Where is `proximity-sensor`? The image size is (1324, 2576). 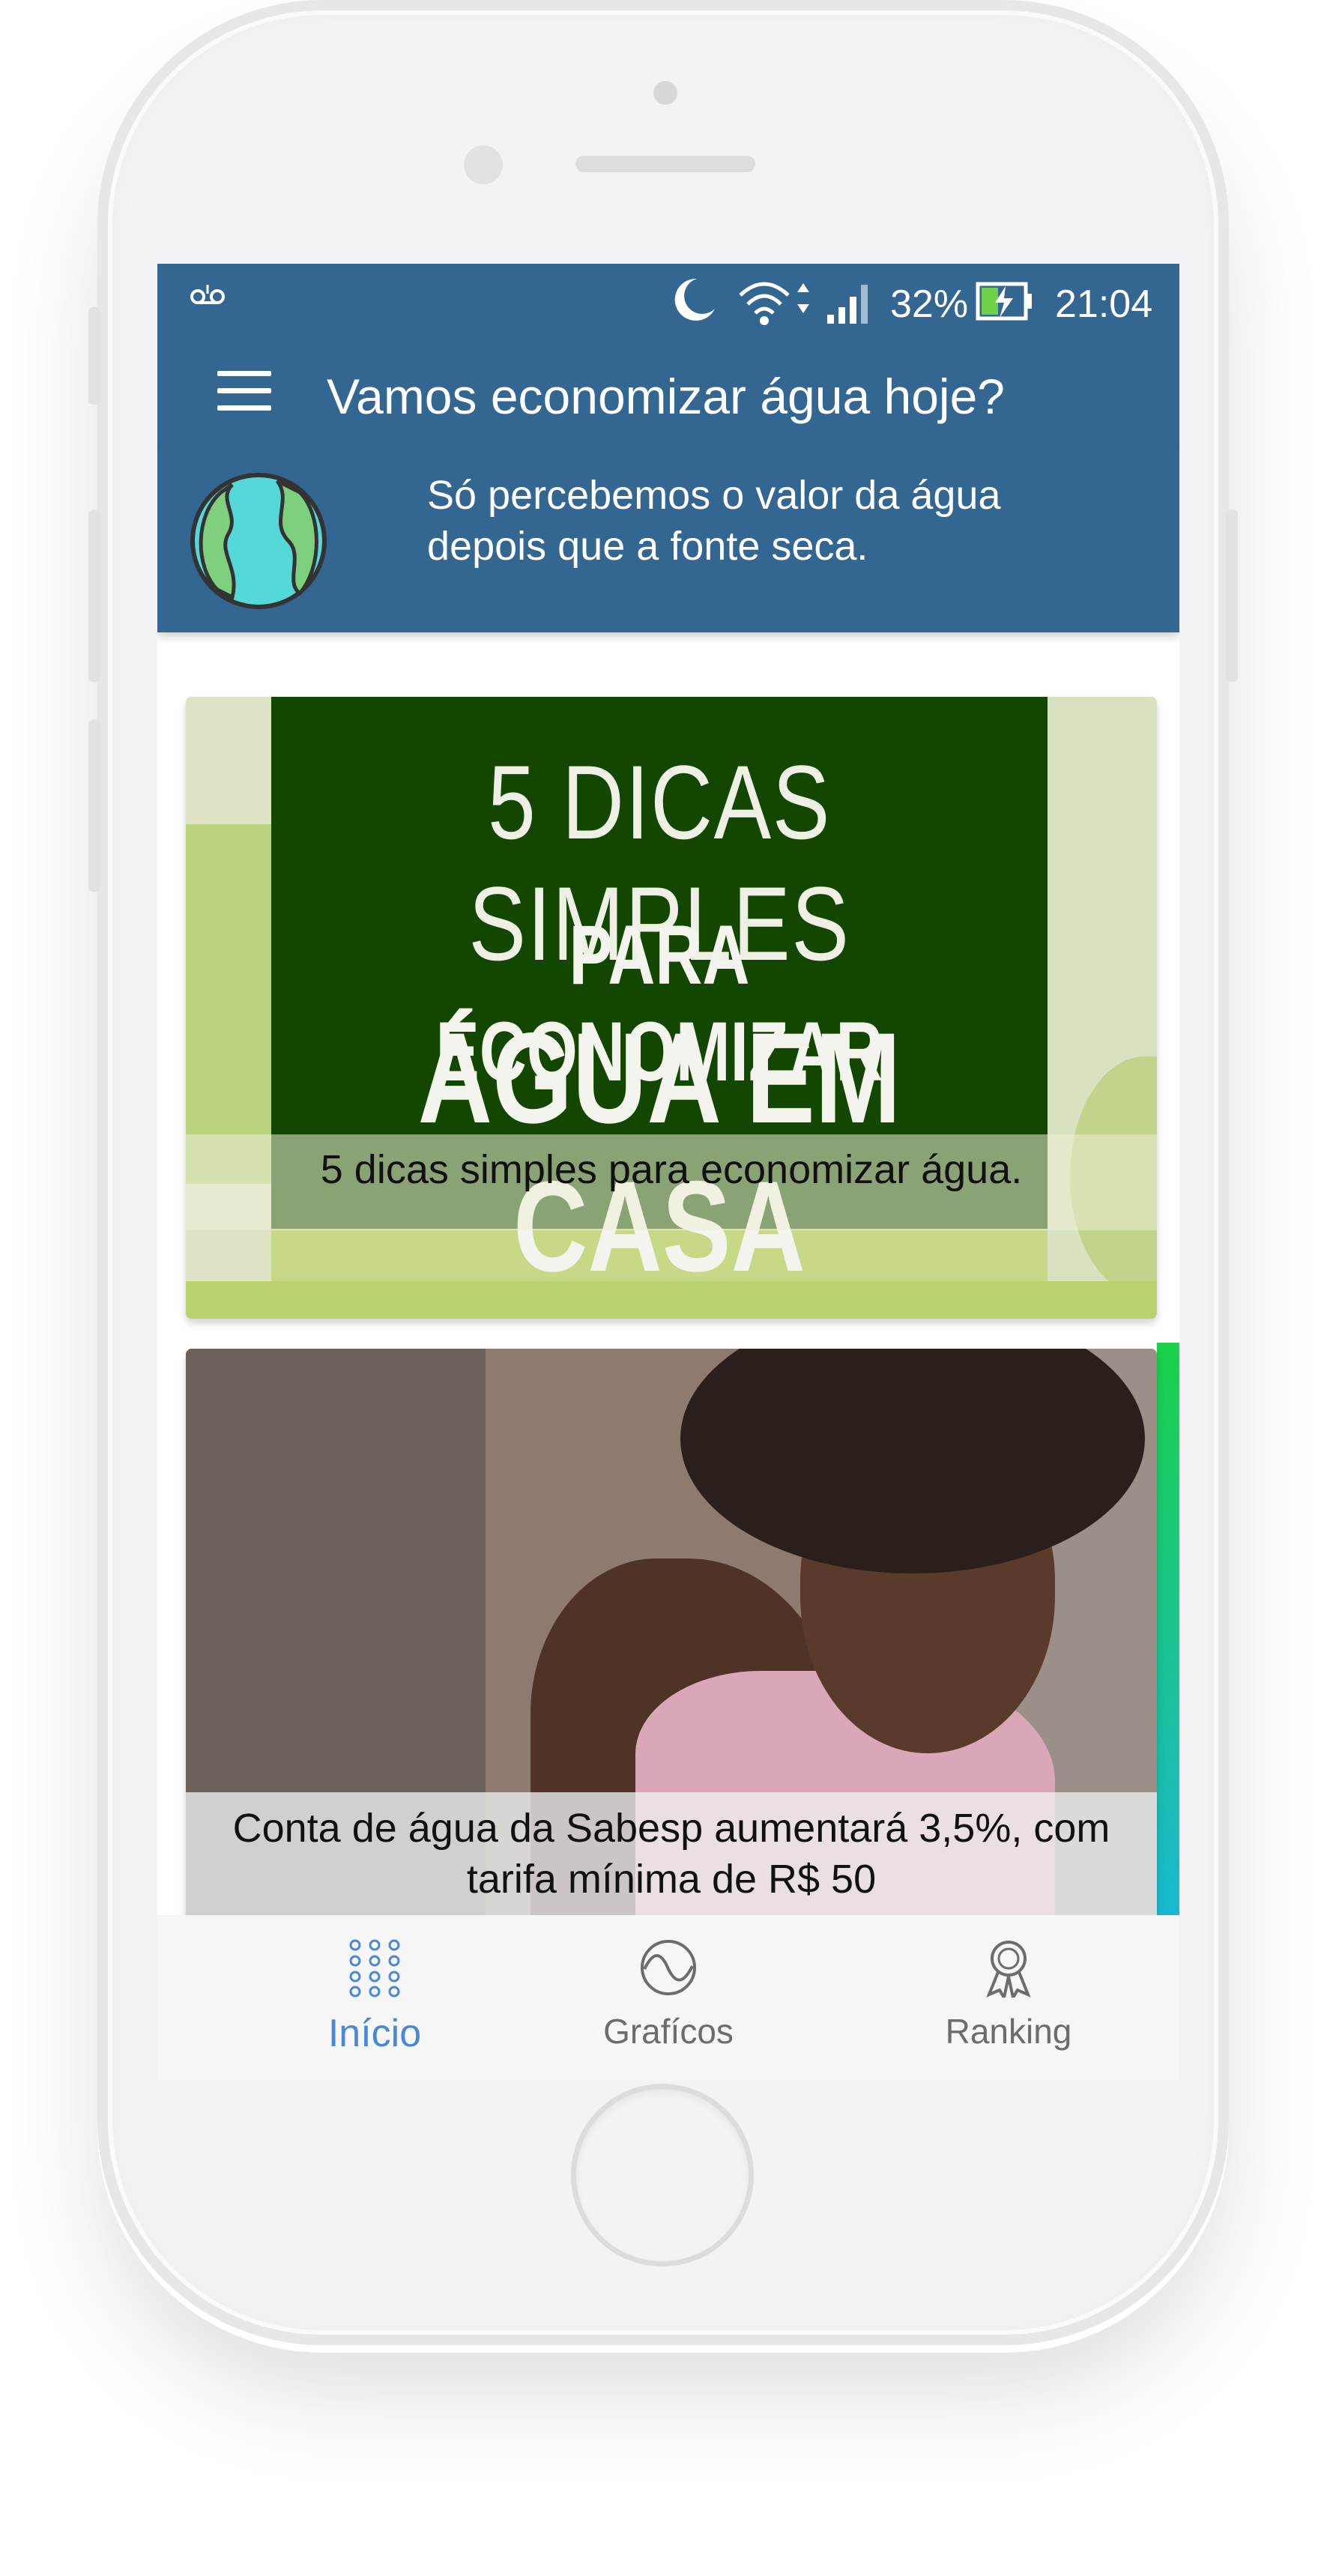
proximity-sensor is located at coordinates (665, 93).